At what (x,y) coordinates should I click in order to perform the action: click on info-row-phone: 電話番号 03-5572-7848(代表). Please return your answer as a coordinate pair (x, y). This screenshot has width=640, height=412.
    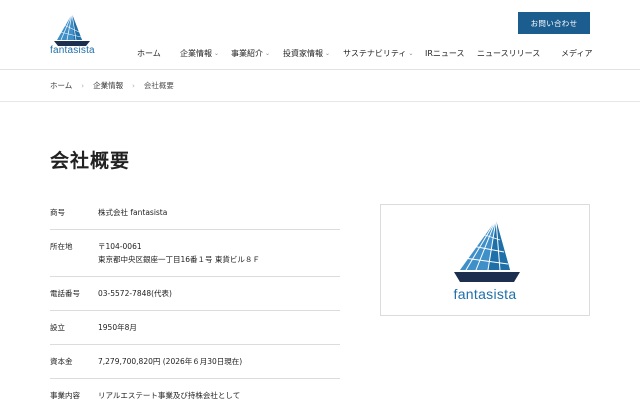
    Looking at the image, I should click on (195, 294).